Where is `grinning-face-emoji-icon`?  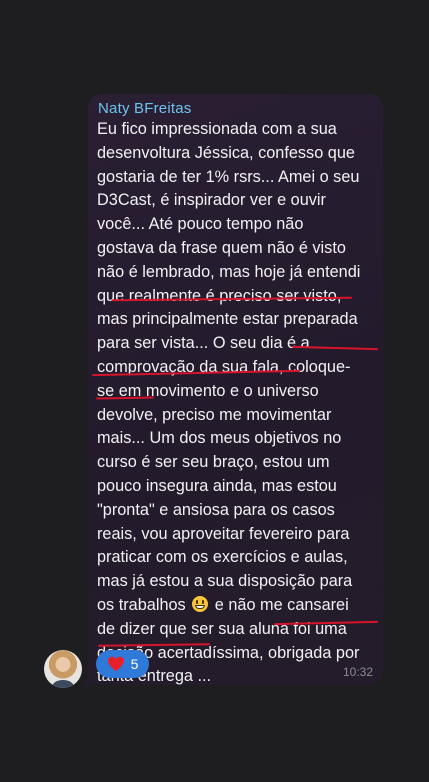
grinning-face-emoji-icon is located at coordinates (200, 603).